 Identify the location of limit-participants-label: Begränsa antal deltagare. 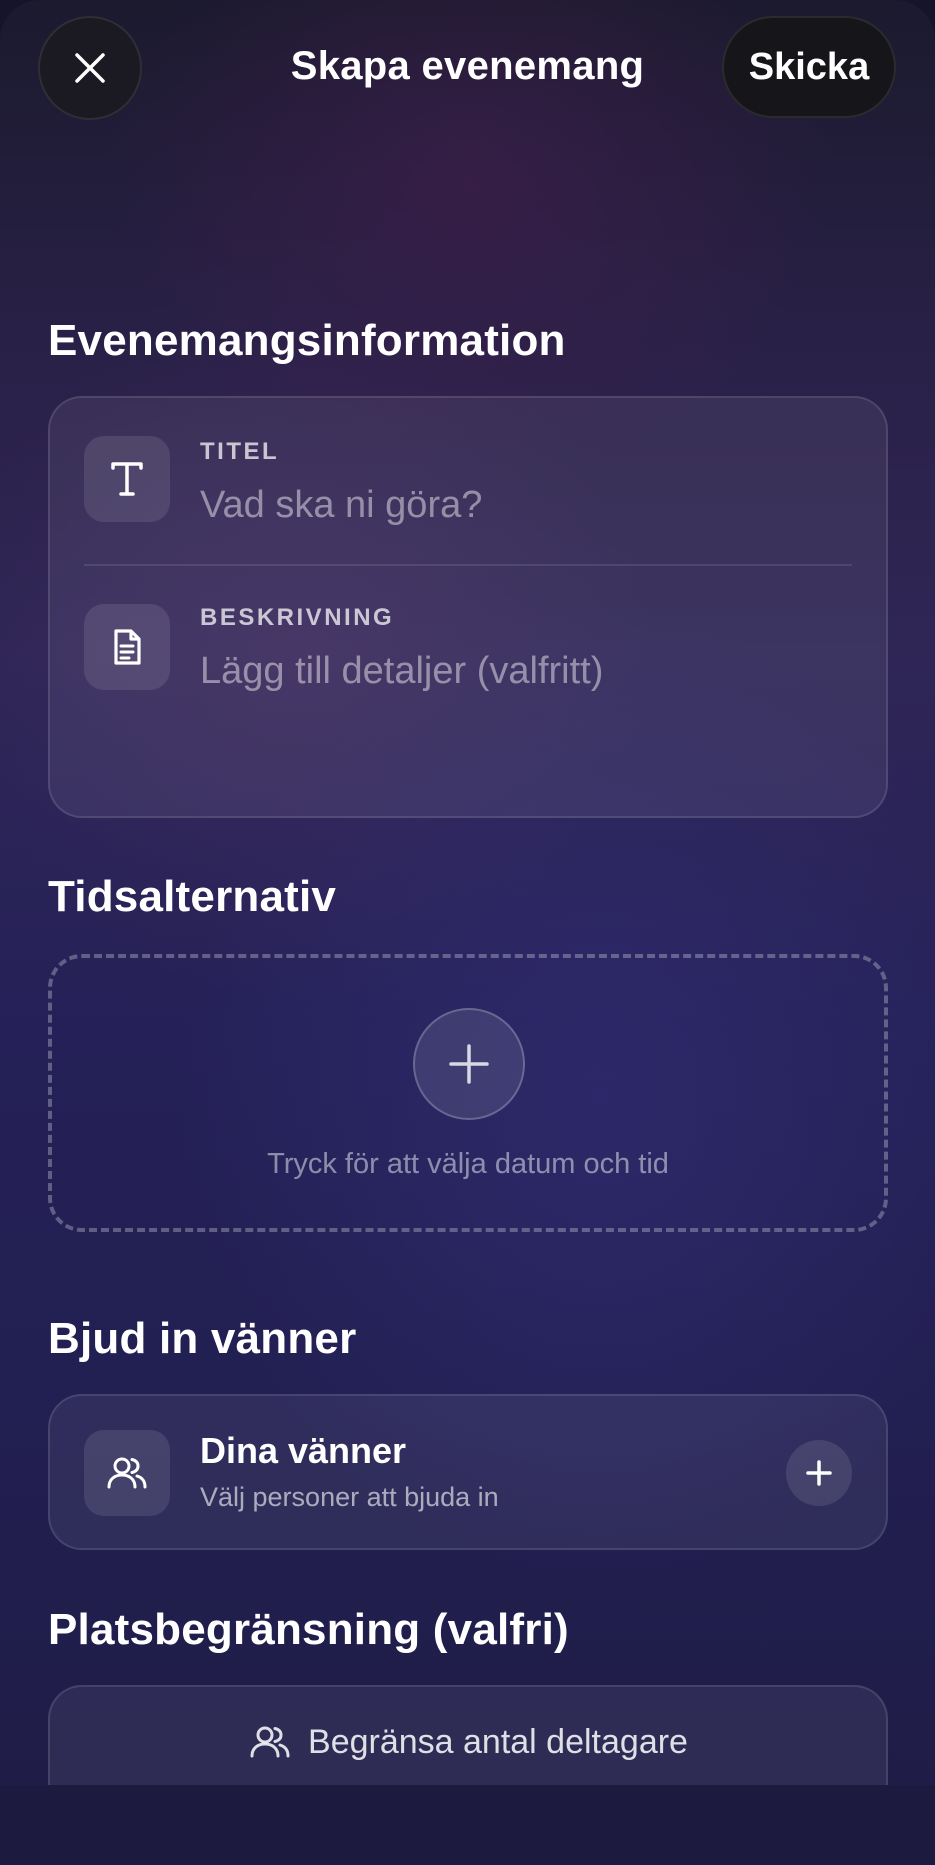
(498, 1741).